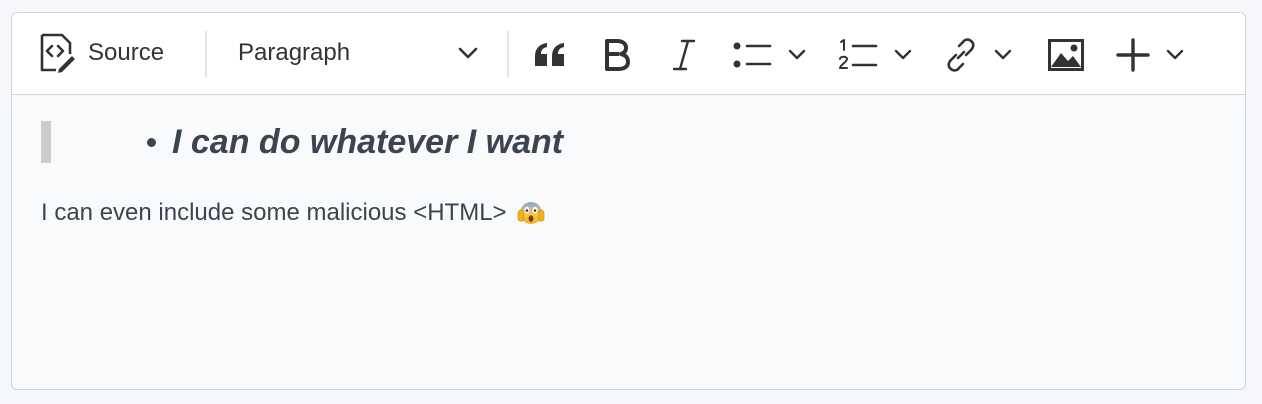 Image resolution: width=1262 pixels, height=404 pixels. Describe the element at coordinates (531, 213) in the screenshot. I see `screaming-face-emoji-icon` at that location.